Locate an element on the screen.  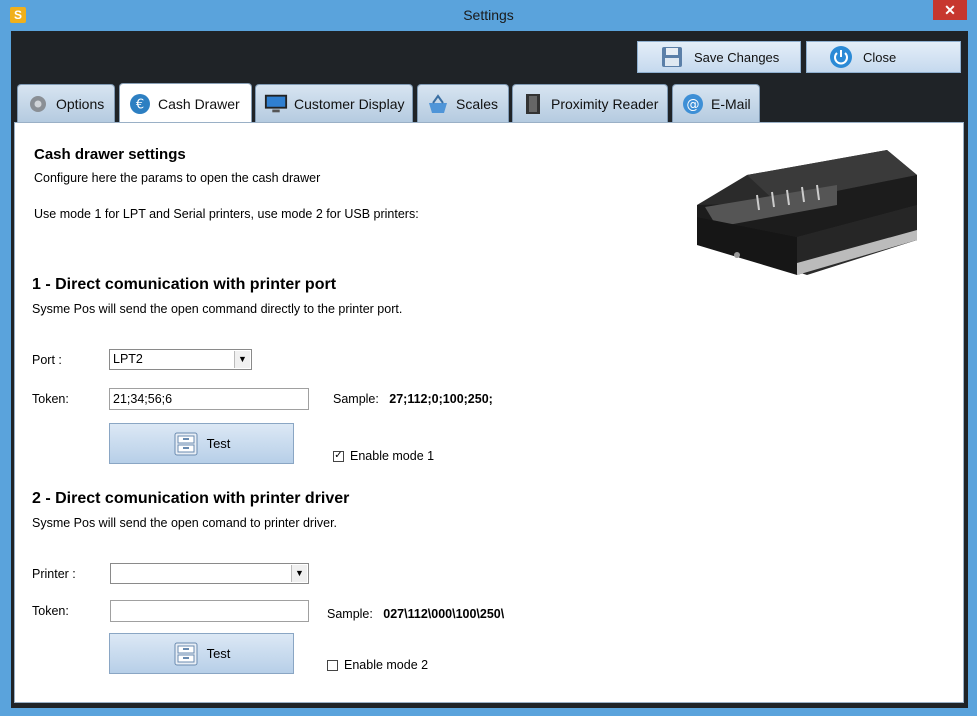
mode2-sample-value: 027\112\000\100\250\ is located at coordinates (444, 614).